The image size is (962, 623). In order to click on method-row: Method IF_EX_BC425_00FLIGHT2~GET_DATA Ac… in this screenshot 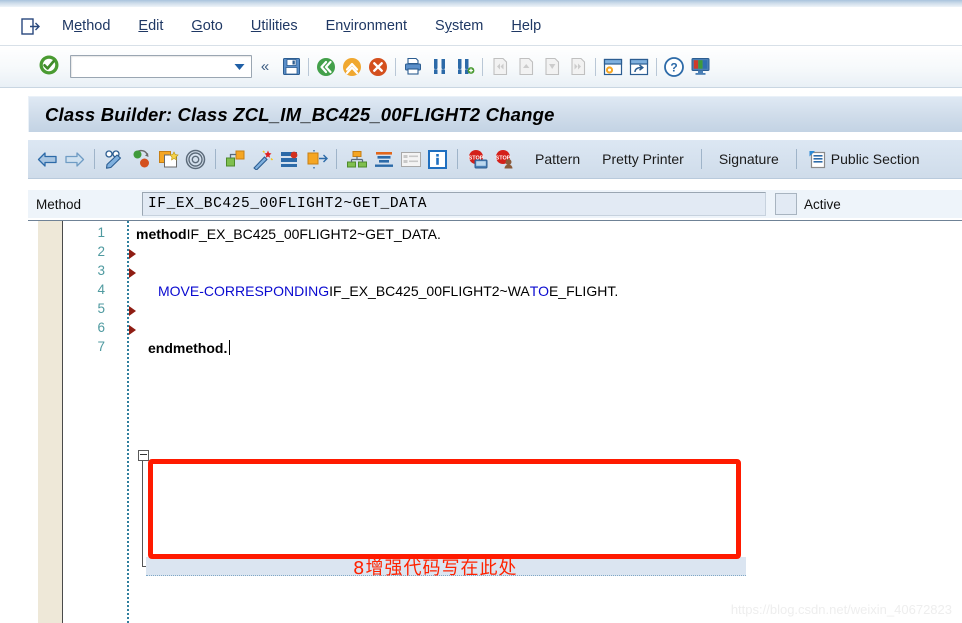, I will do `click(495, 204)`.